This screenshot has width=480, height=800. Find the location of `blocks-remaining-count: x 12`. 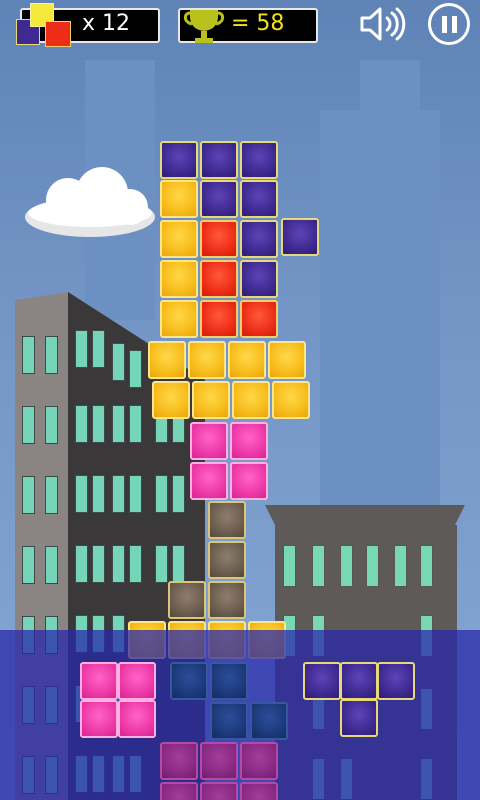

blocks-remaining-count: x 12 is located at coordinates (106, 23).